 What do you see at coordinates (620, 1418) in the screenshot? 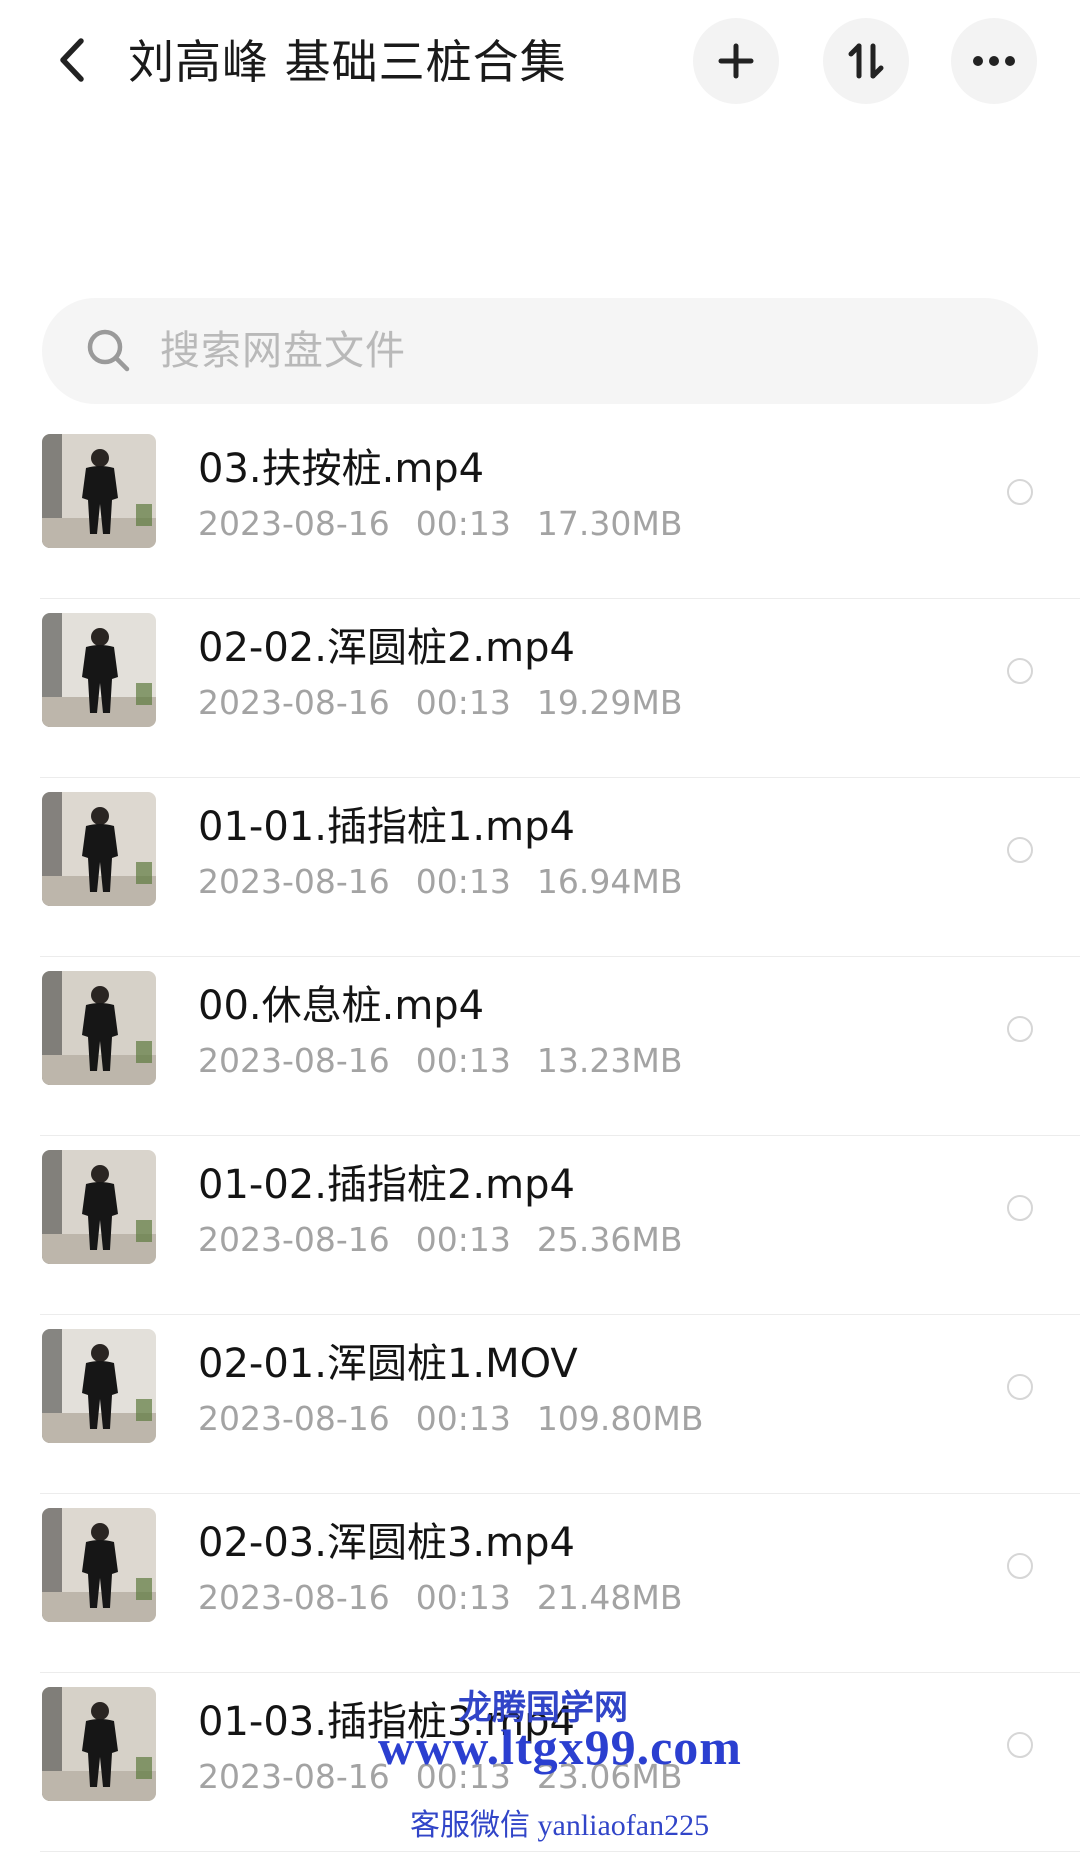
I see `file-size: 109.80MB` at bounding box center [620, 1418].